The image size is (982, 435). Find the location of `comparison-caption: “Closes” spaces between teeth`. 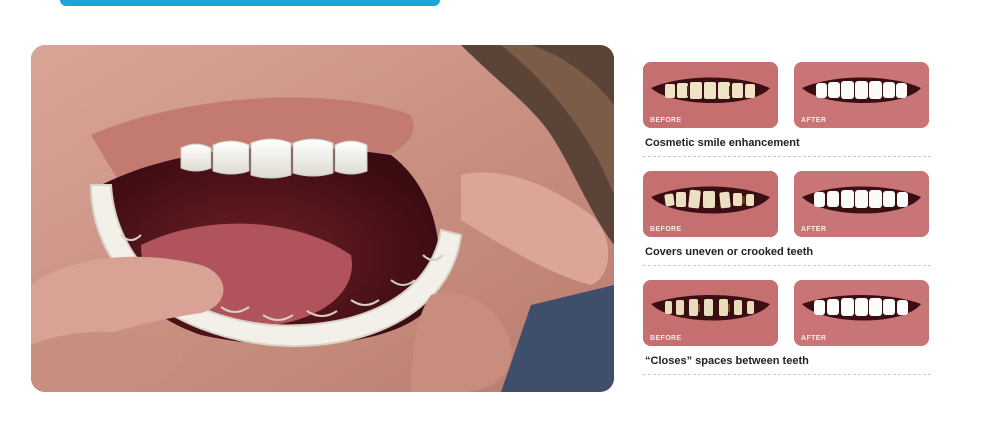

comparison-caption: “Closes” spaces between teeth is located at coordinates (727, 361).